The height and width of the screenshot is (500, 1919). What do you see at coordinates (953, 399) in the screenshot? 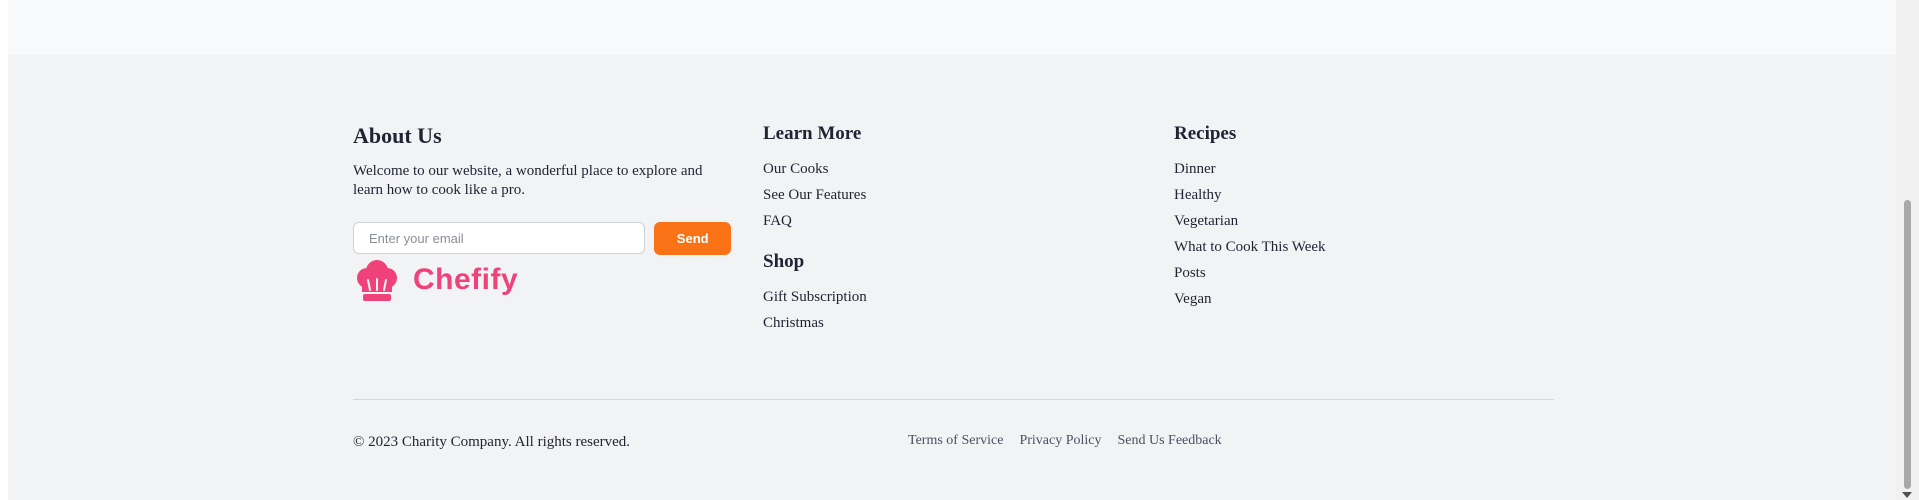
I see `footer-divider` at bounding box center [953, 399].